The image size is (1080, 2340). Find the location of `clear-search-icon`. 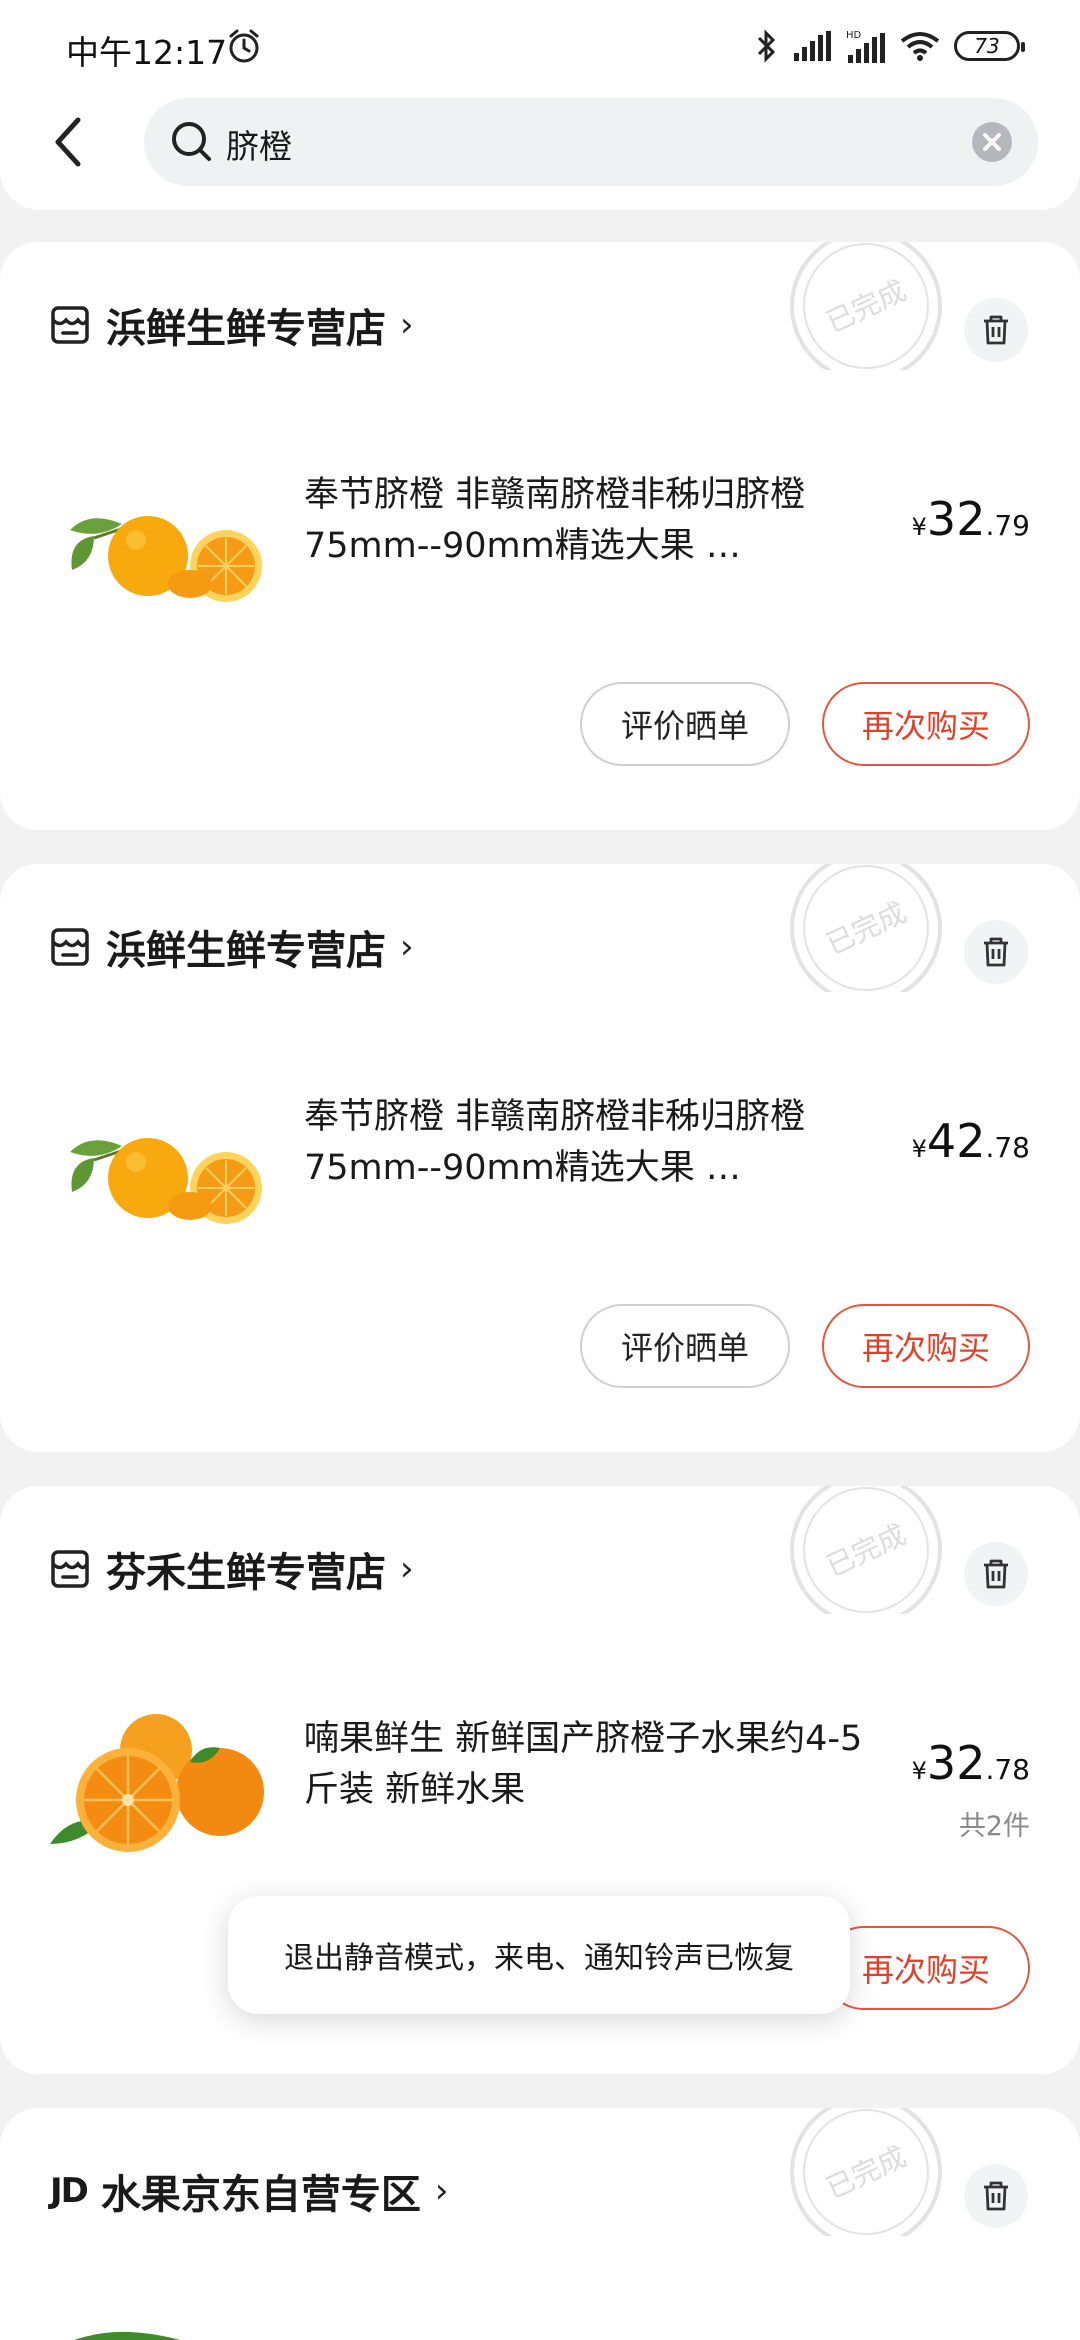

clear-search-icon is located at coordinates (992, 142).